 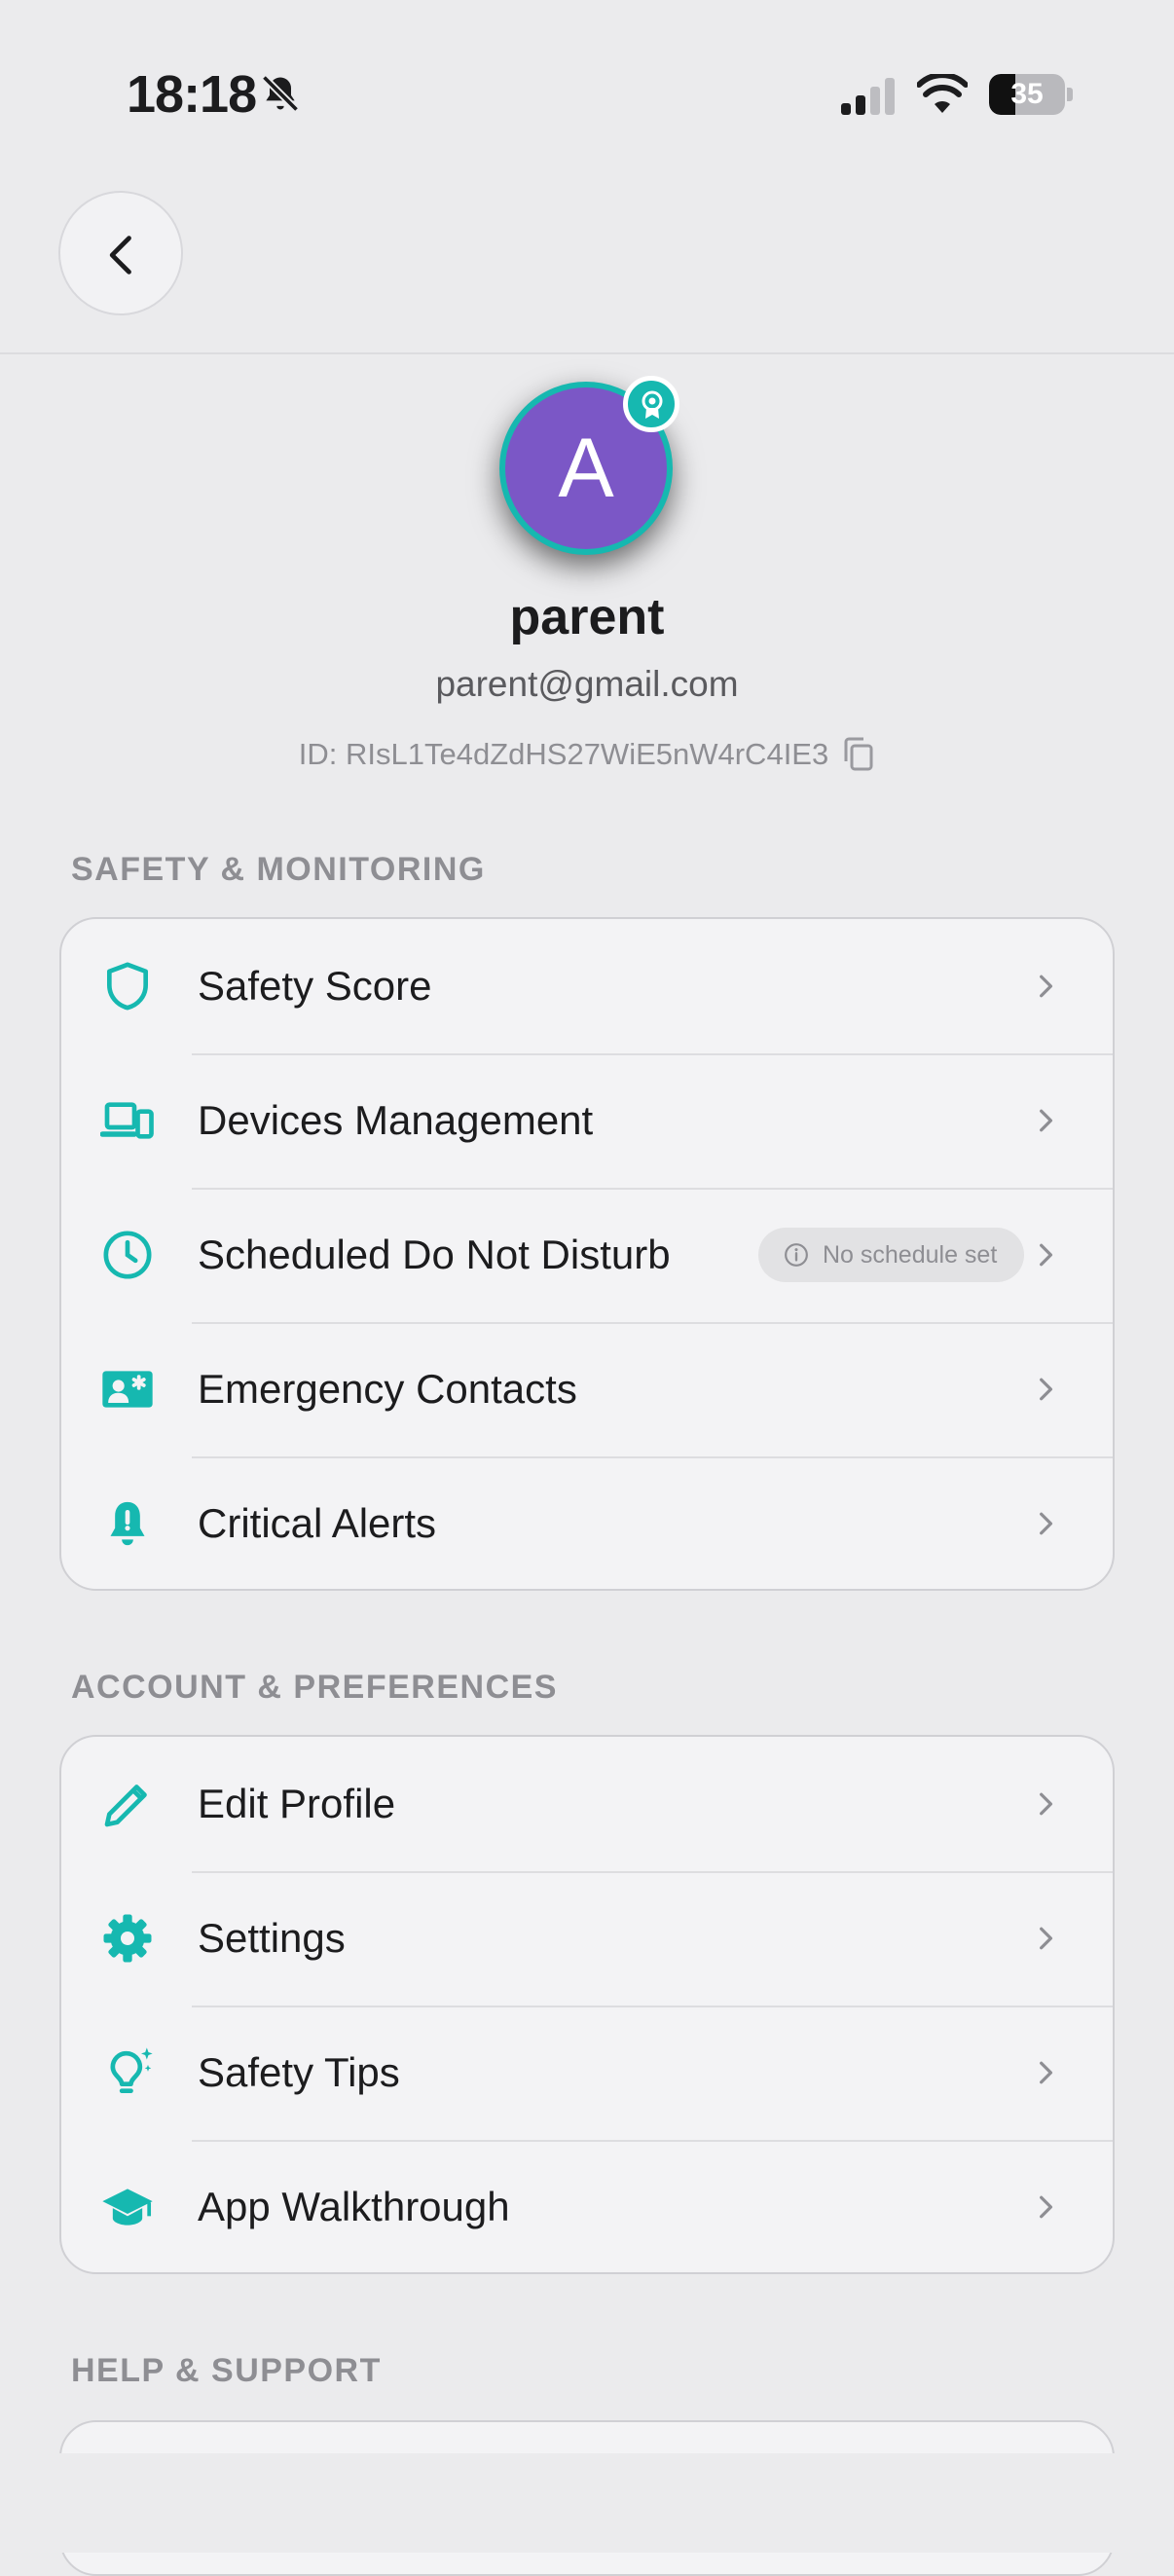 I want to click on menu-item-safety-tips: Safety Tips, so click(x=587, y=2073).